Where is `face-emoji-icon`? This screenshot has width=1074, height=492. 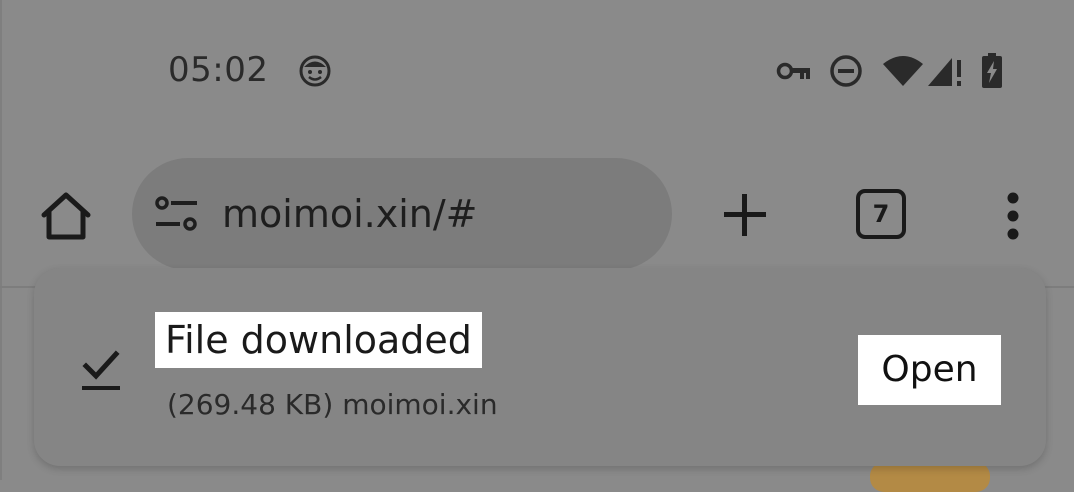
face-emoji-icon is located at coordinates (315, 71).